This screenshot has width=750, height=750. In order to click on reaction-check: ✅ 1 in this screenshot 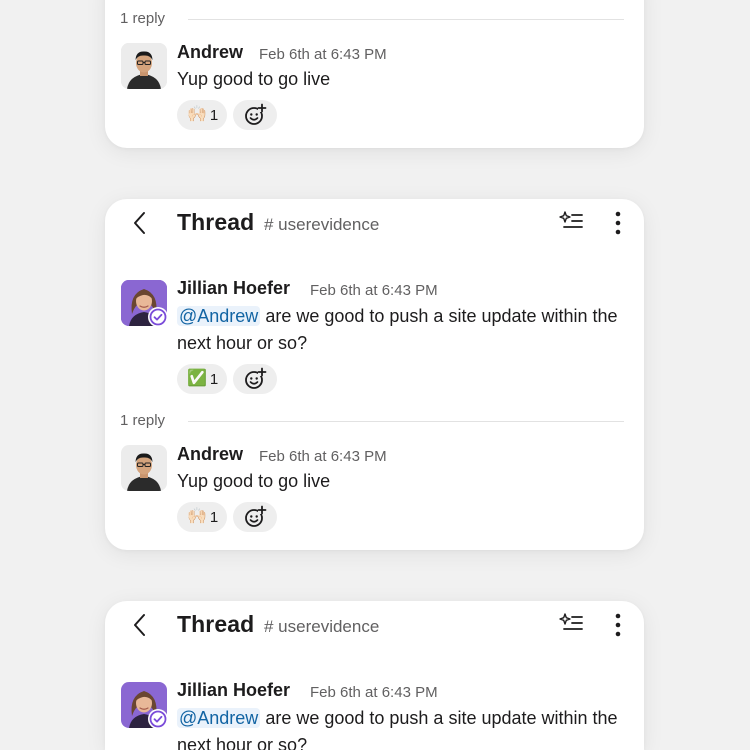, I will do `click(202, 379)`.